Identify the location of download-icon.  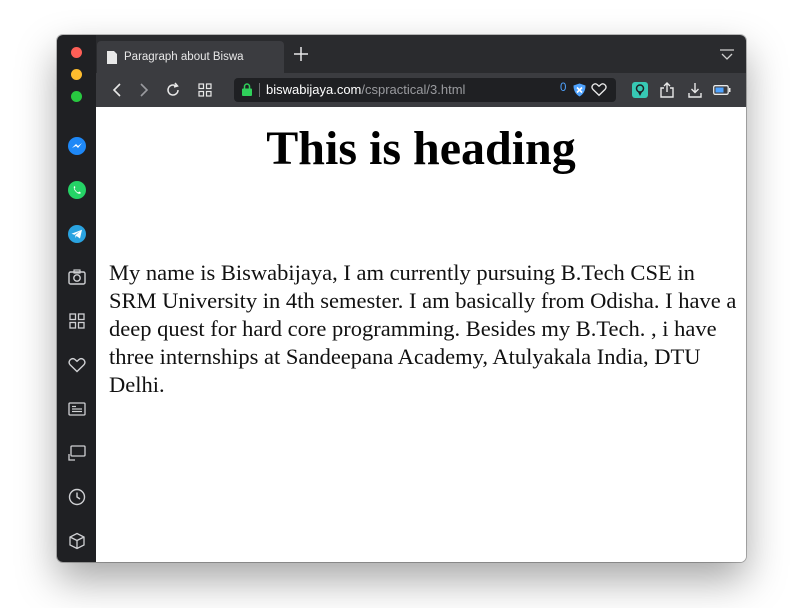
(695, 90).